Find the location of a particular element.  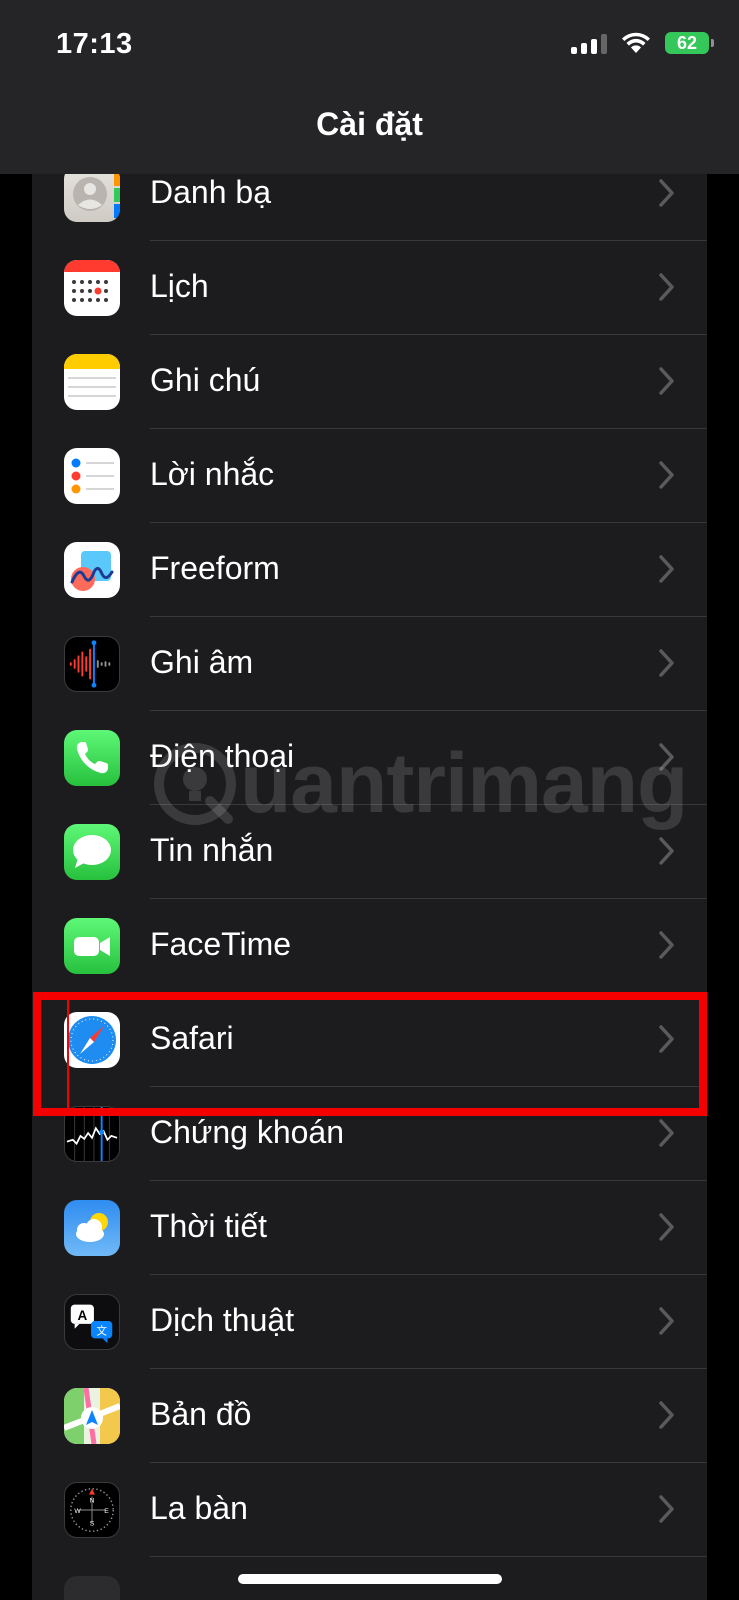

reminders-icon is located at coordinates (92, 476).